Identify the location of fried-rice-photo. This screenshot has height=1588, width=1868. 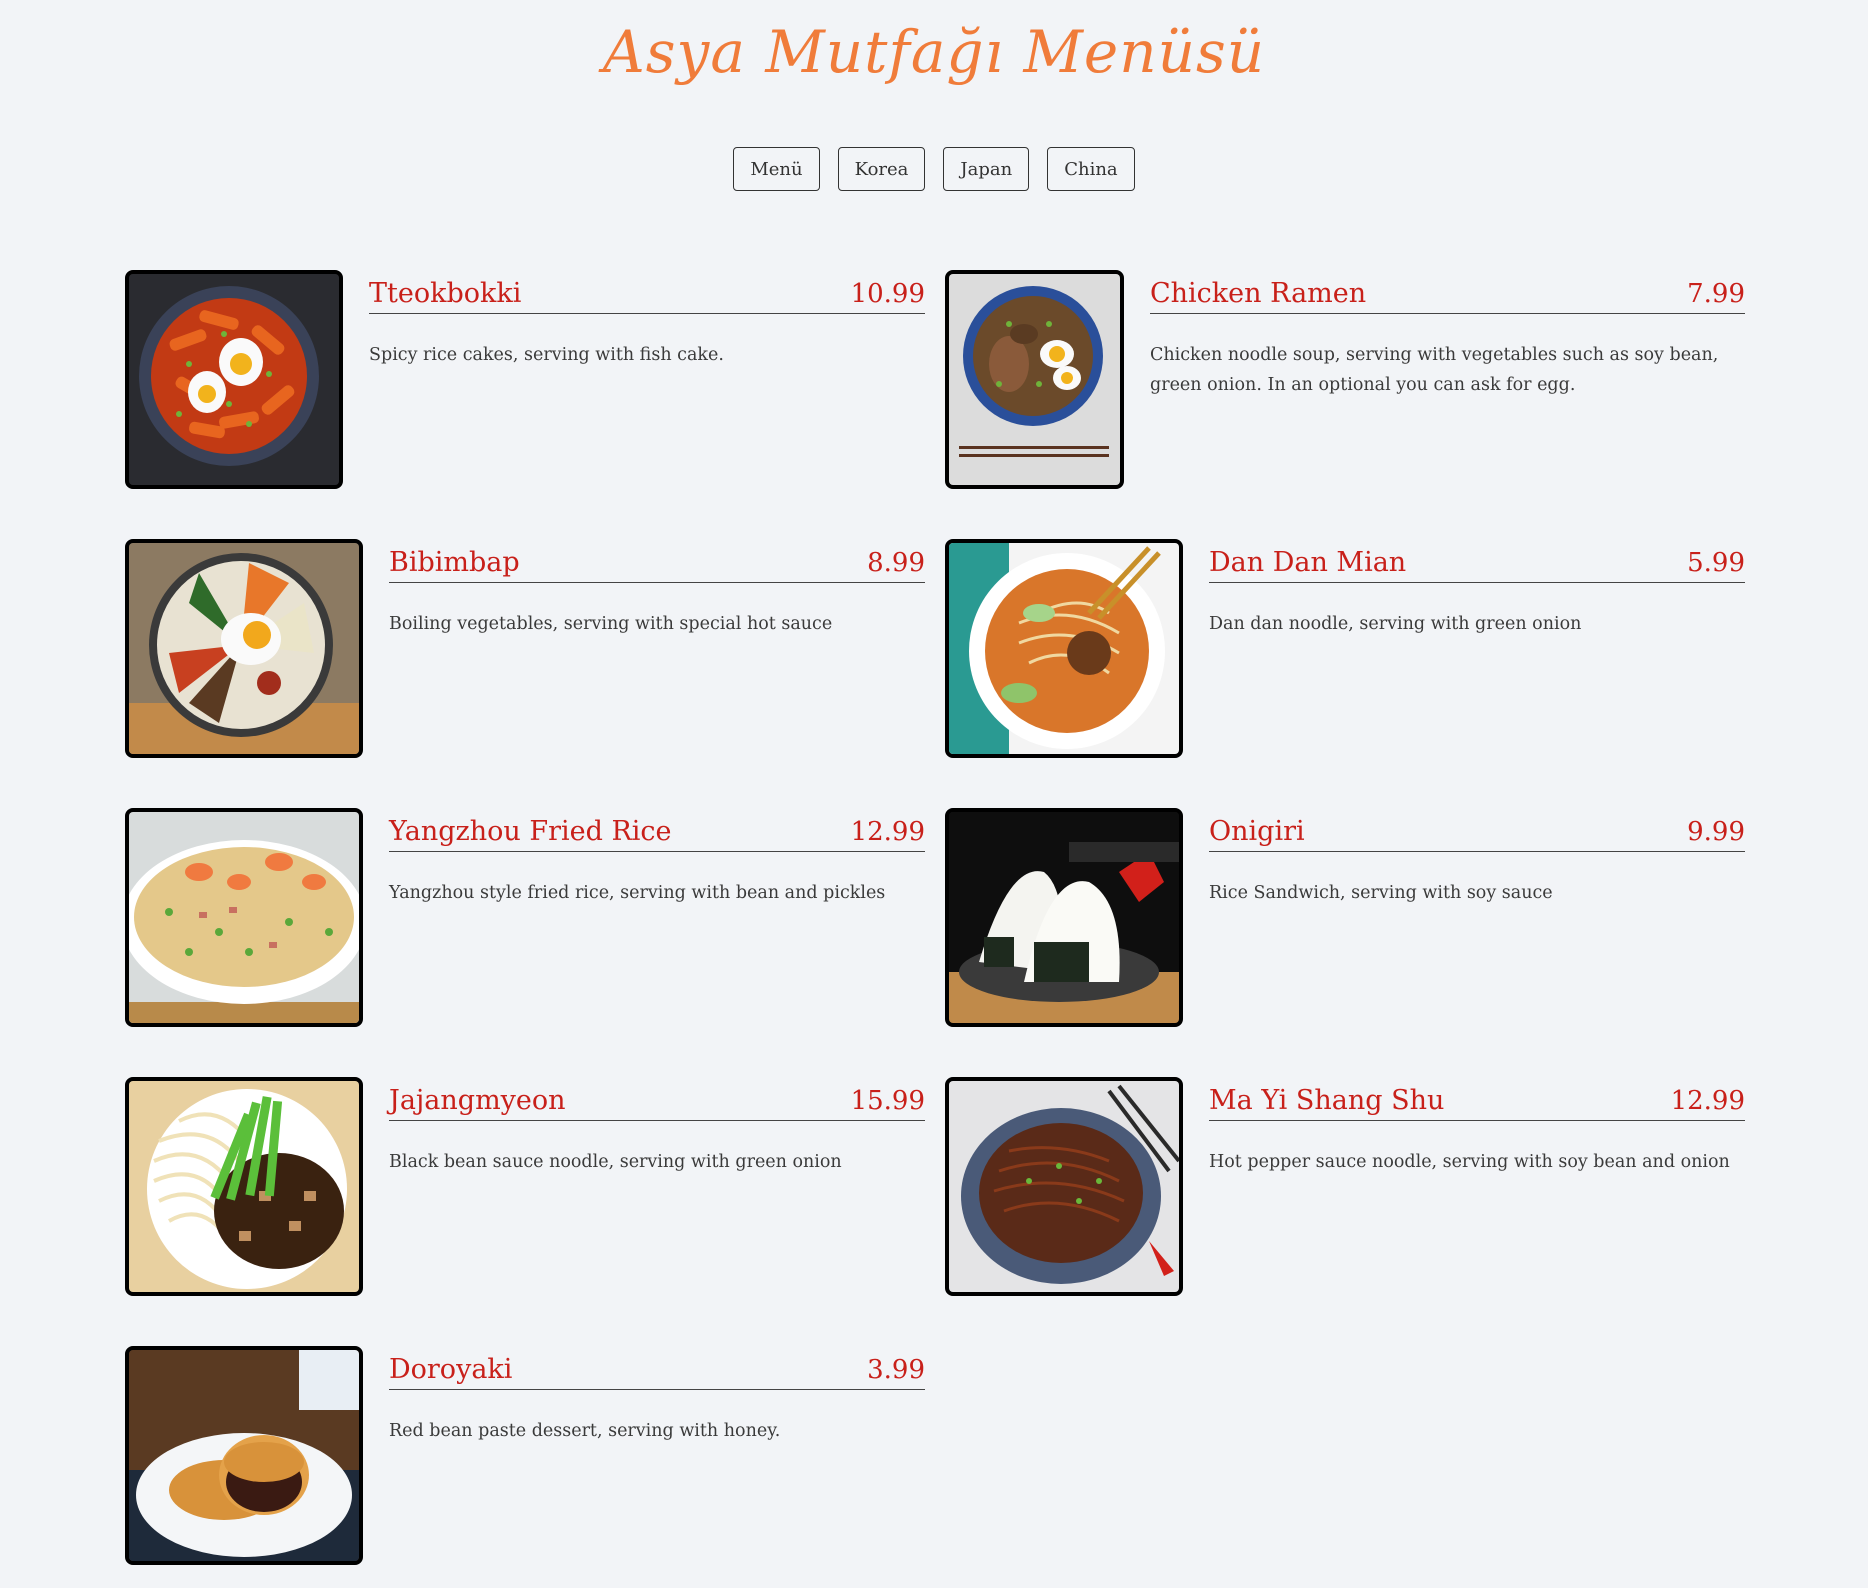
(244, 917).